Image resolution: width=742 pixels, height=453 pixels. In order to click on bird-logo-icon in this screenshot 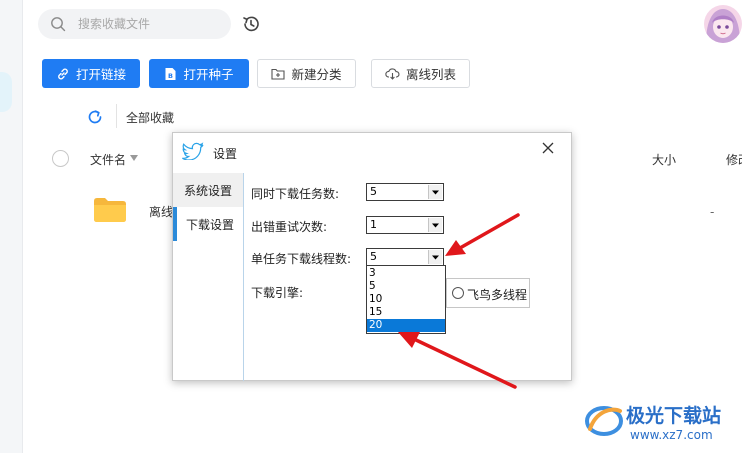, I will do `click(193, 151)`.